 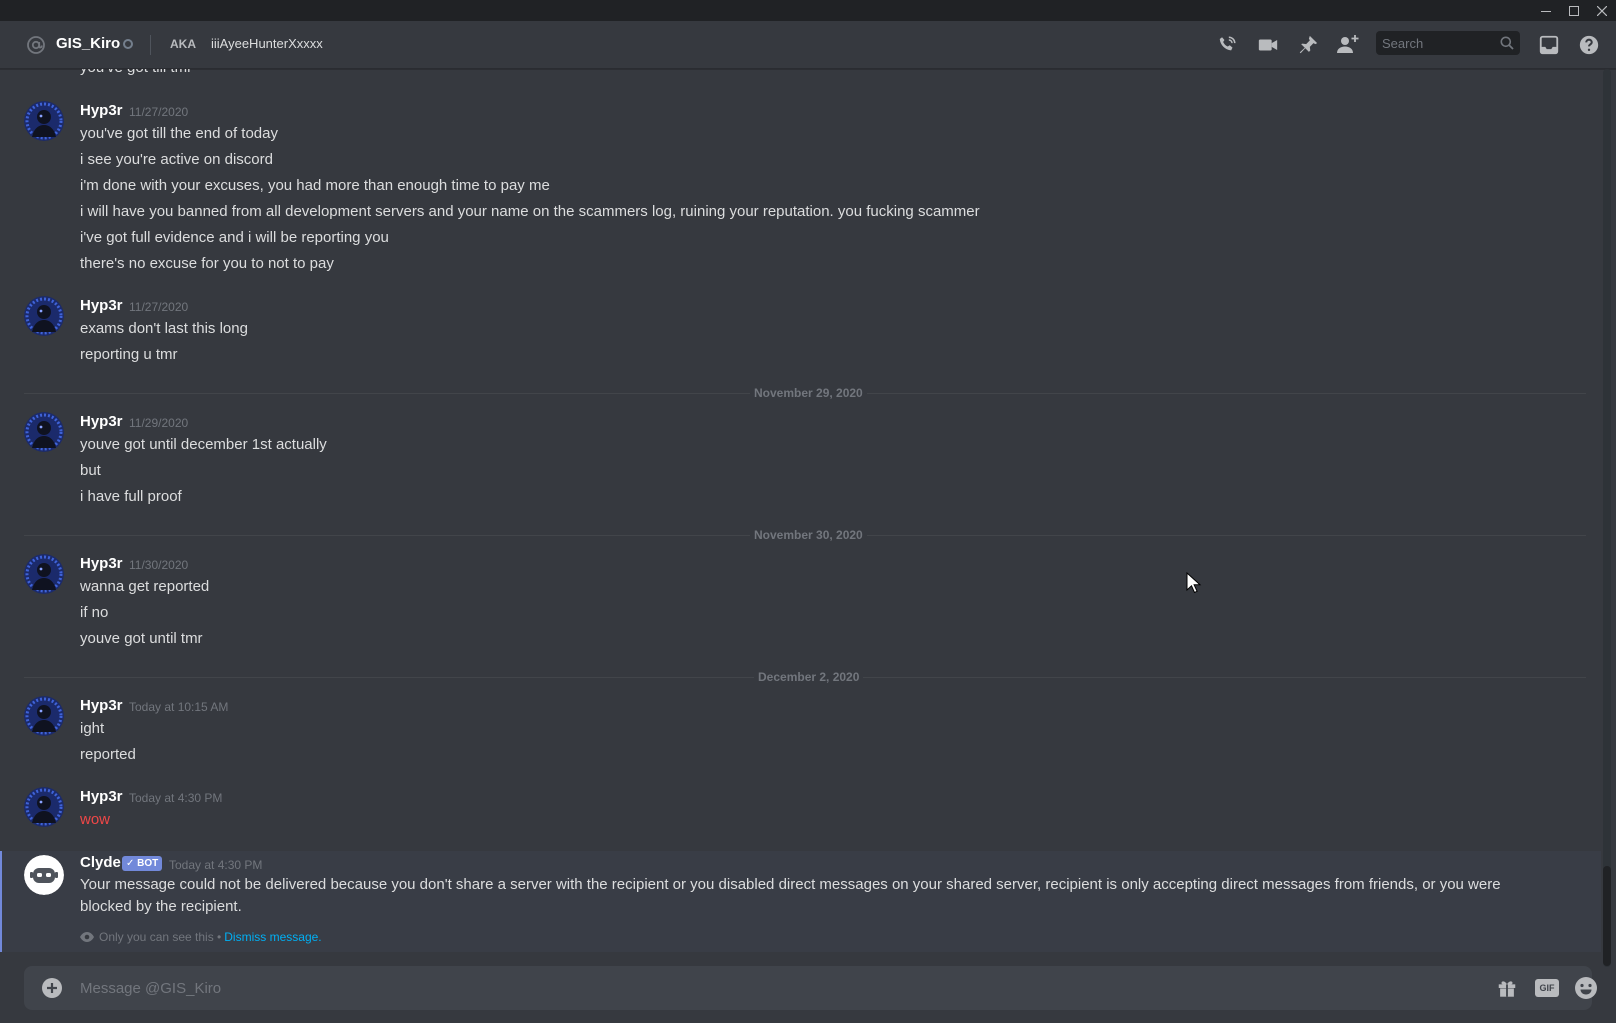 What do you see at coordinates (808, 45) in the screenshot?
I see `channel-header: GIS_Kiro AKA iiiAyeeHunterXxxxx` at bounding box center [808, 45].